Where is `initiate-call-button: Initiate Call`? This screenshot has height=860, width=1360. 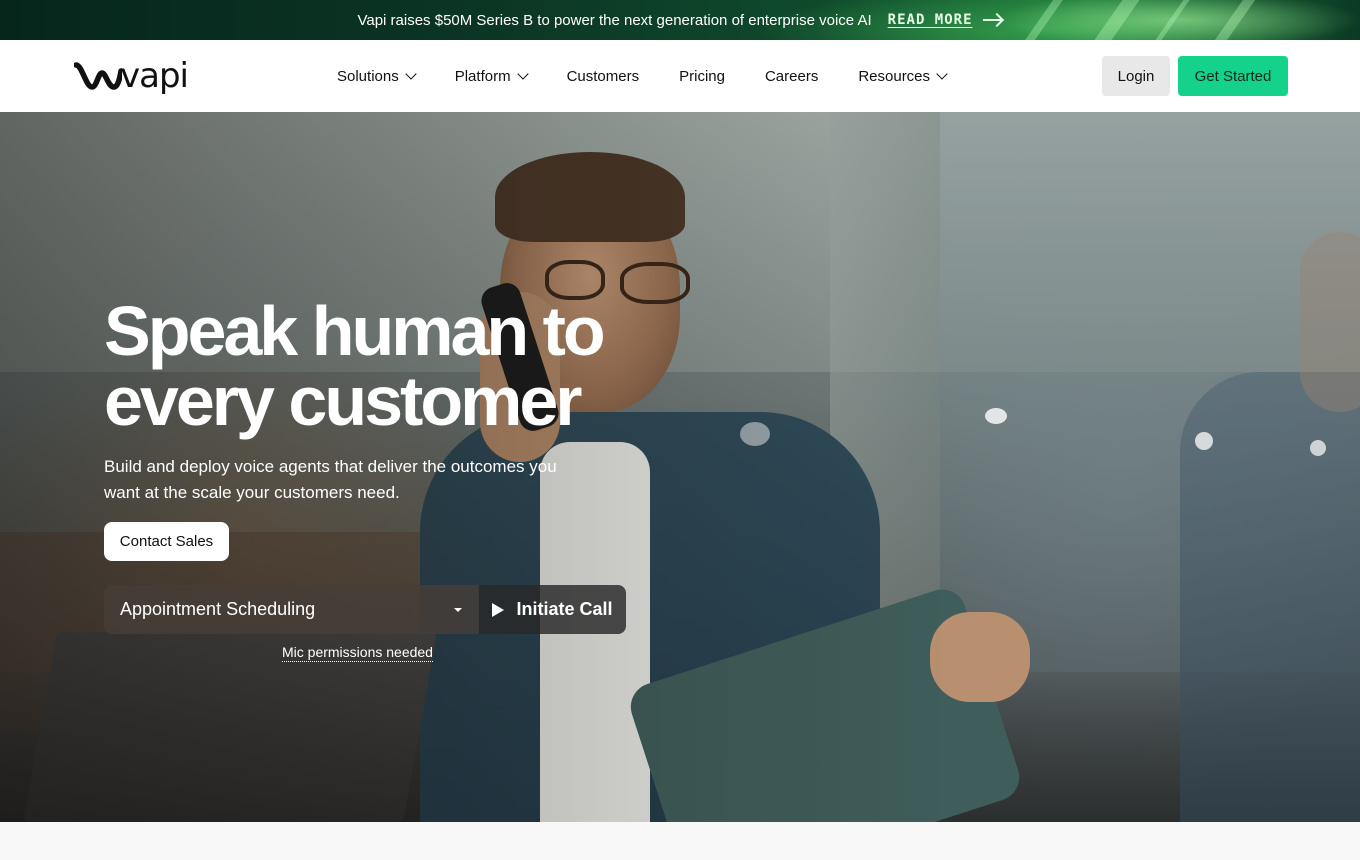 initiate-call-button: Initiate Call is located at coordinates (552, 609).